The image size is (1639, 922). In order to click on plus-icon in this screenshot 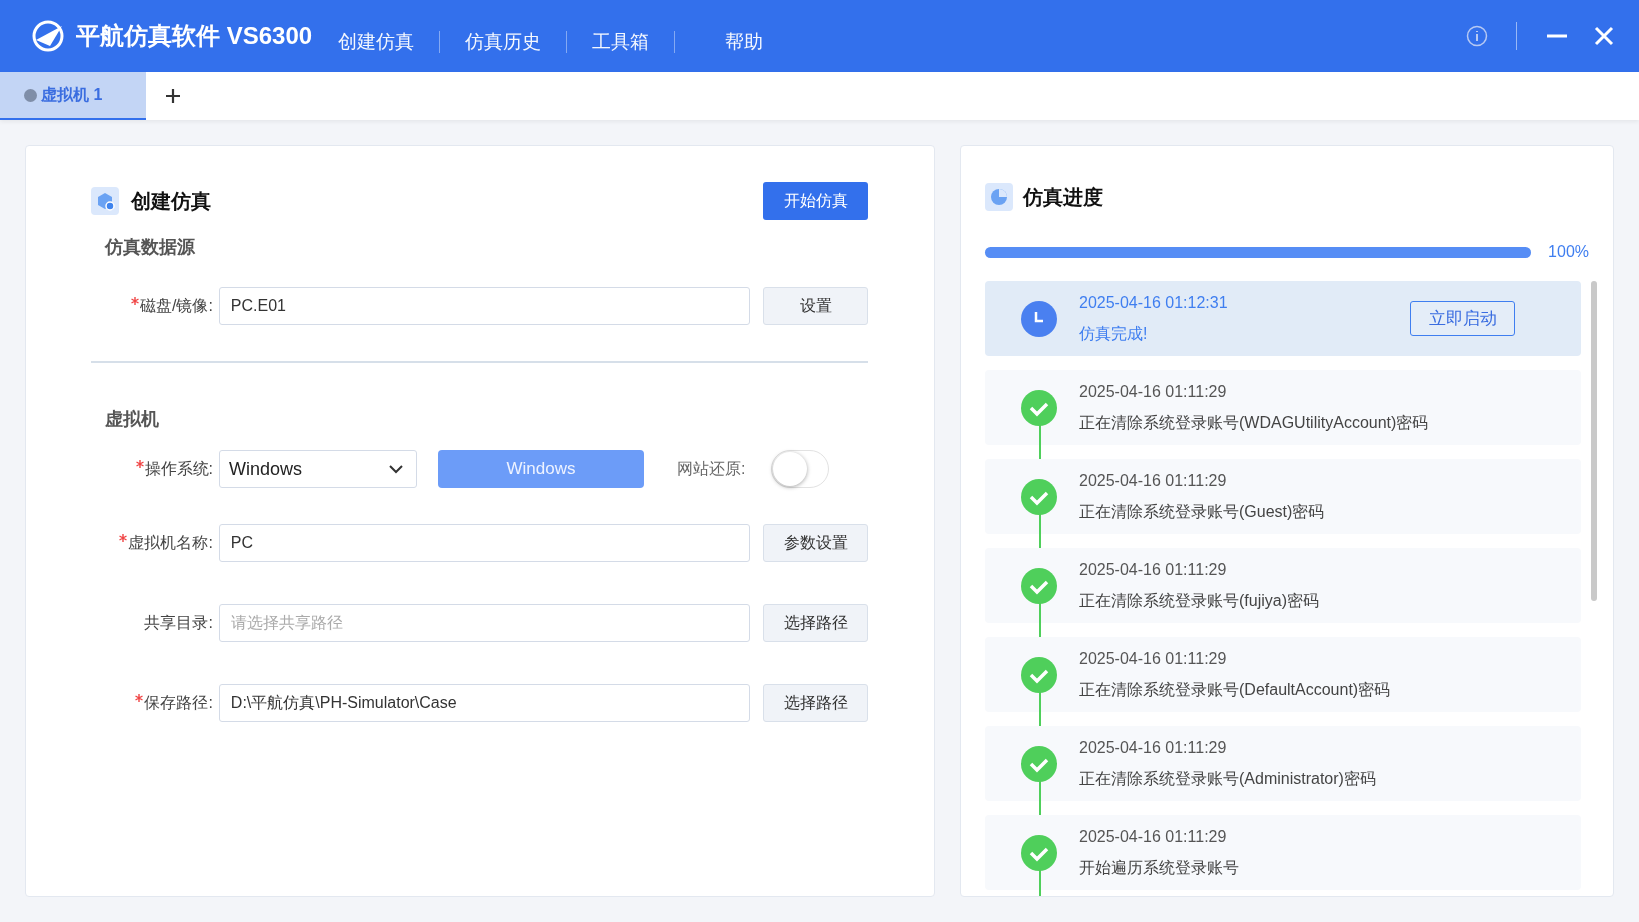, I will do `click(173, 96)`.